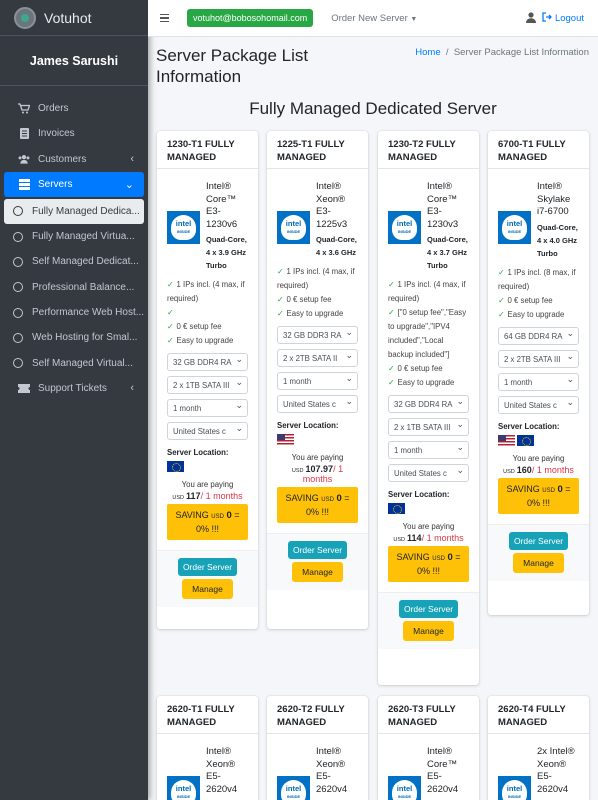 The image size is (598, 800). Describe the element at coordinates (308, 425) in the screenshot. I see `server-location-label: Server Location:` at that location.